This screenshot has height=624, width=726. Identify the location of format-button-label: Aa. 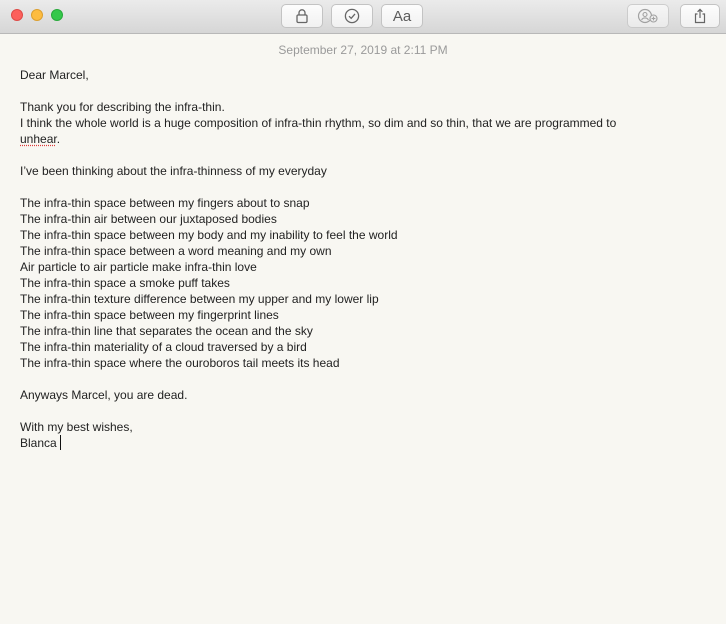
(402, 16).